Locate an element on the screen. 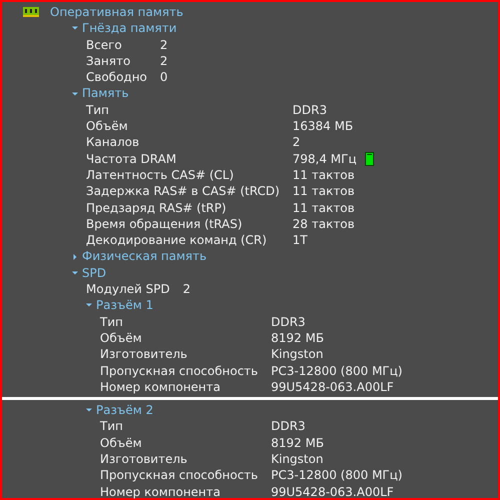 The height and width of the screenshot is (500, 500). field-label: Модулей SPD is located at coordinates (128, 289).